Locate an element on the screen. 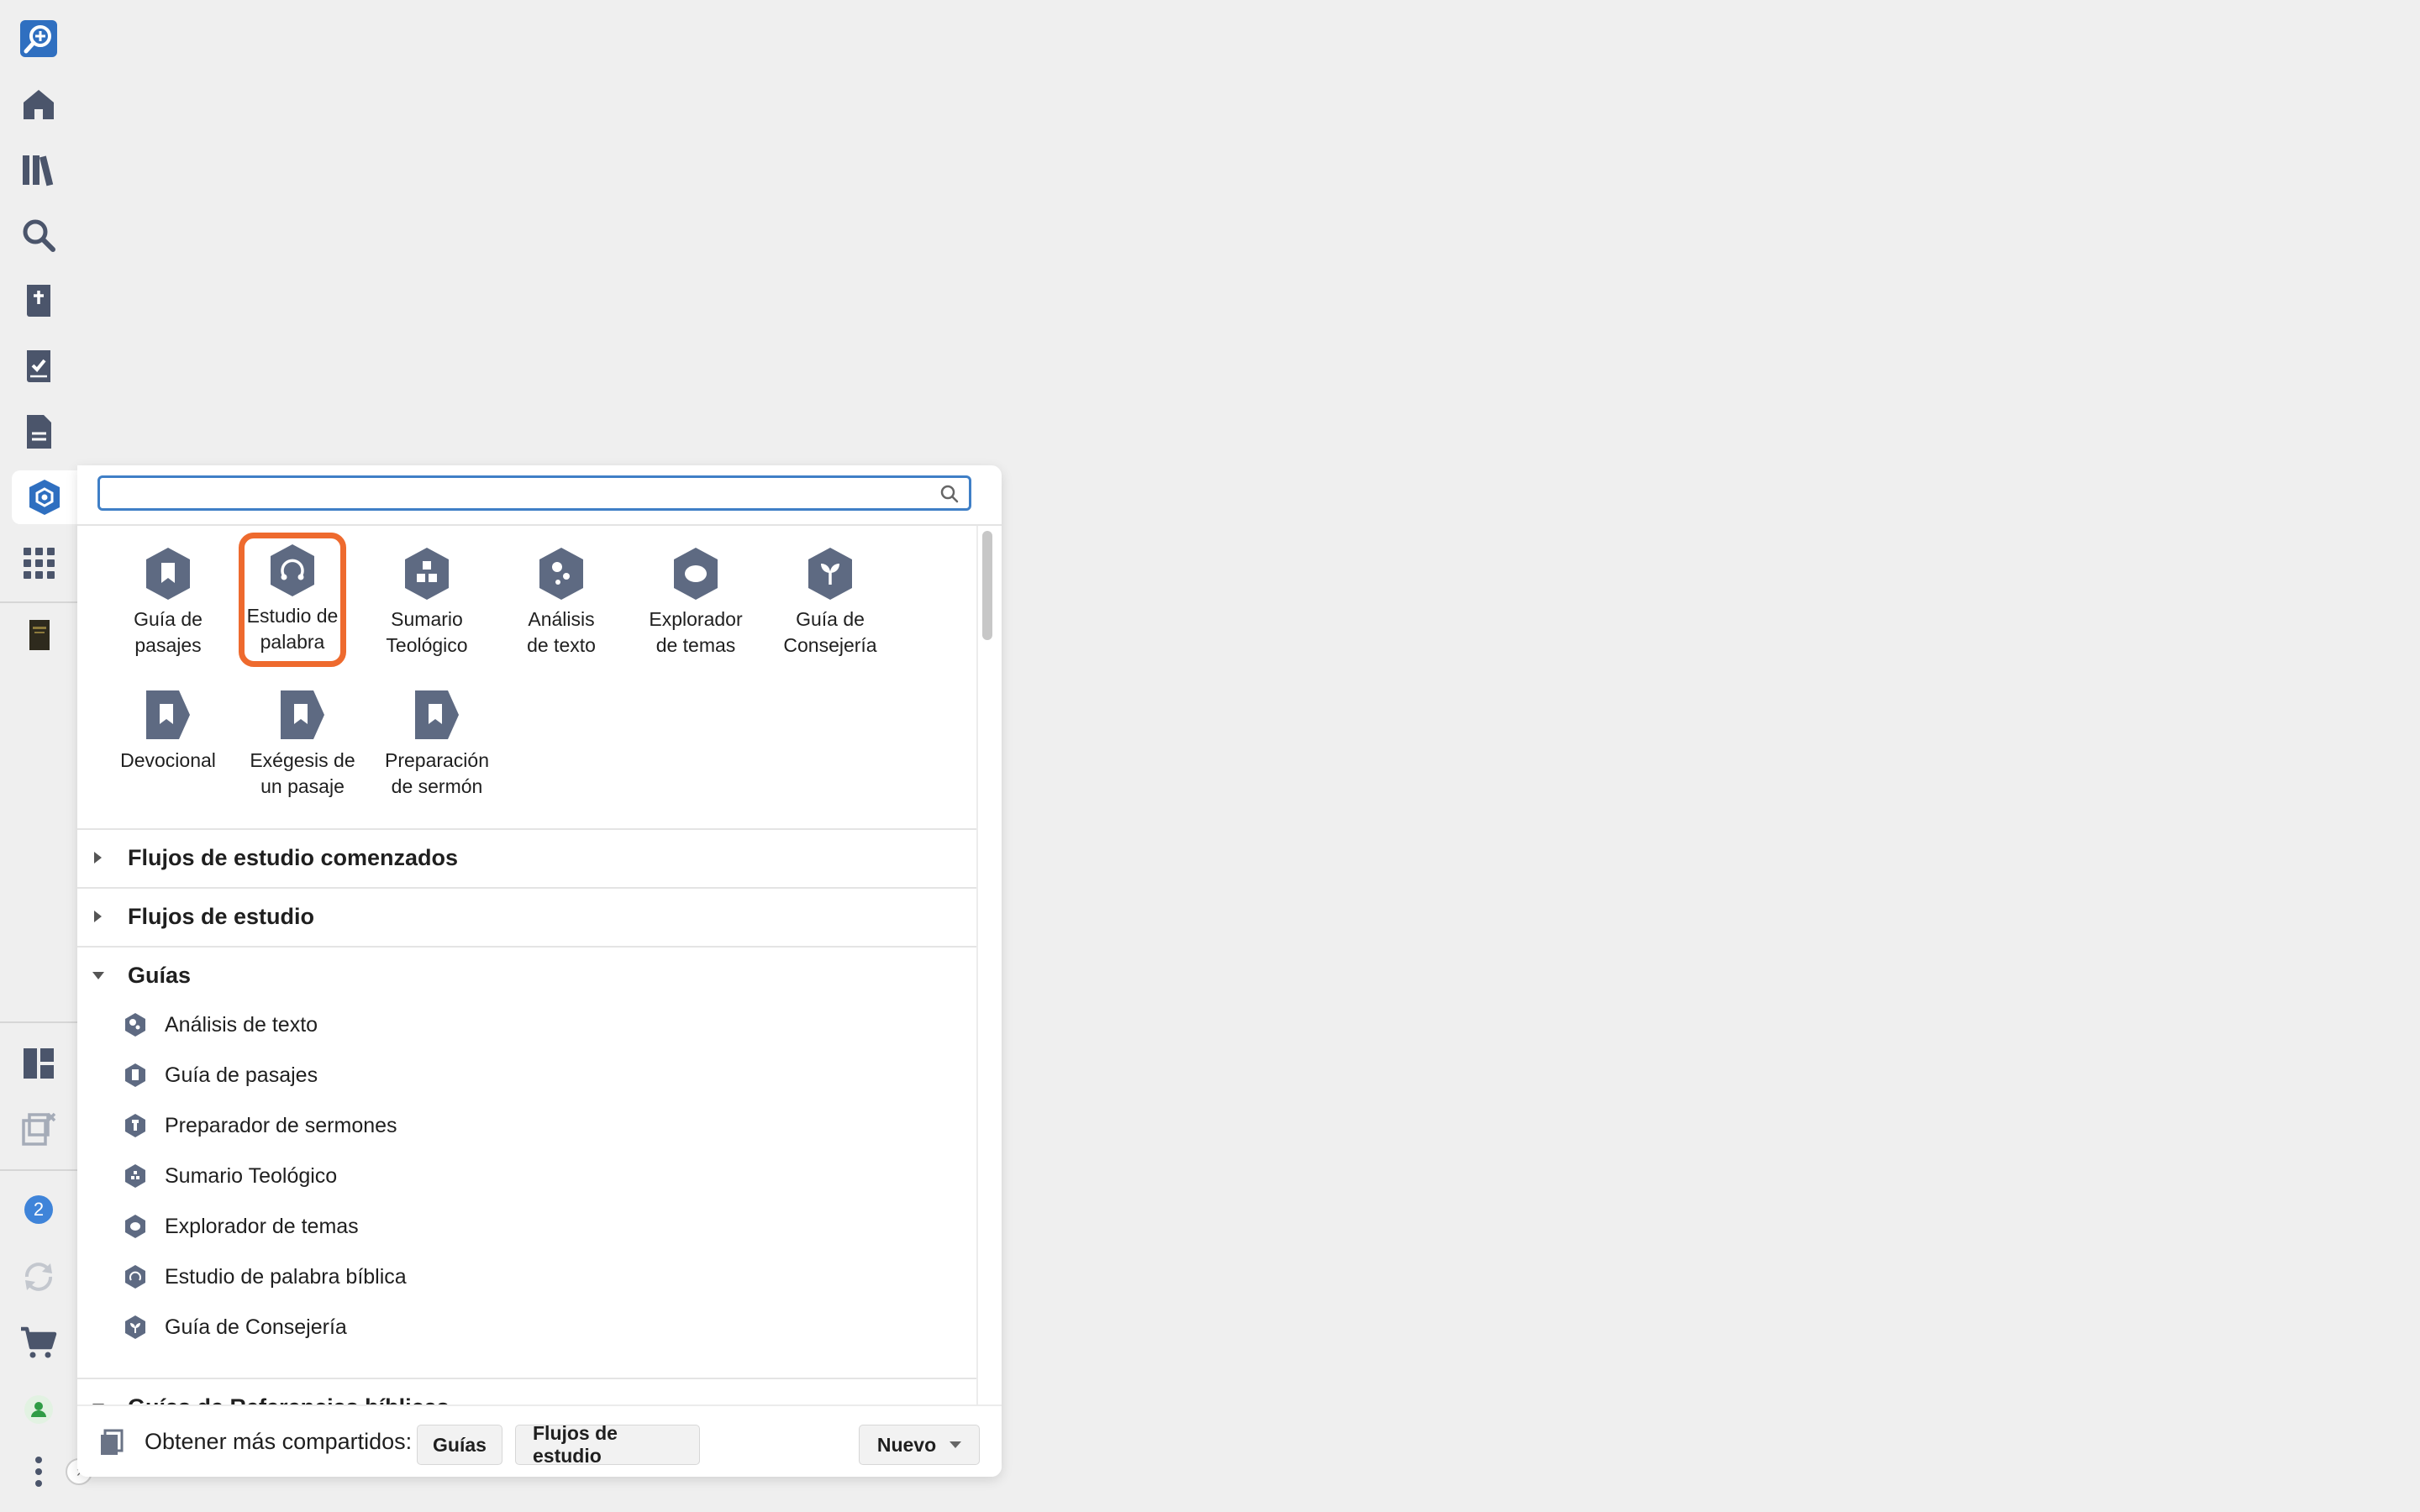 The height and width of the screenshot is (1512, 2420). new-button-label: Nuevo is located at coordinates (906, 1444).